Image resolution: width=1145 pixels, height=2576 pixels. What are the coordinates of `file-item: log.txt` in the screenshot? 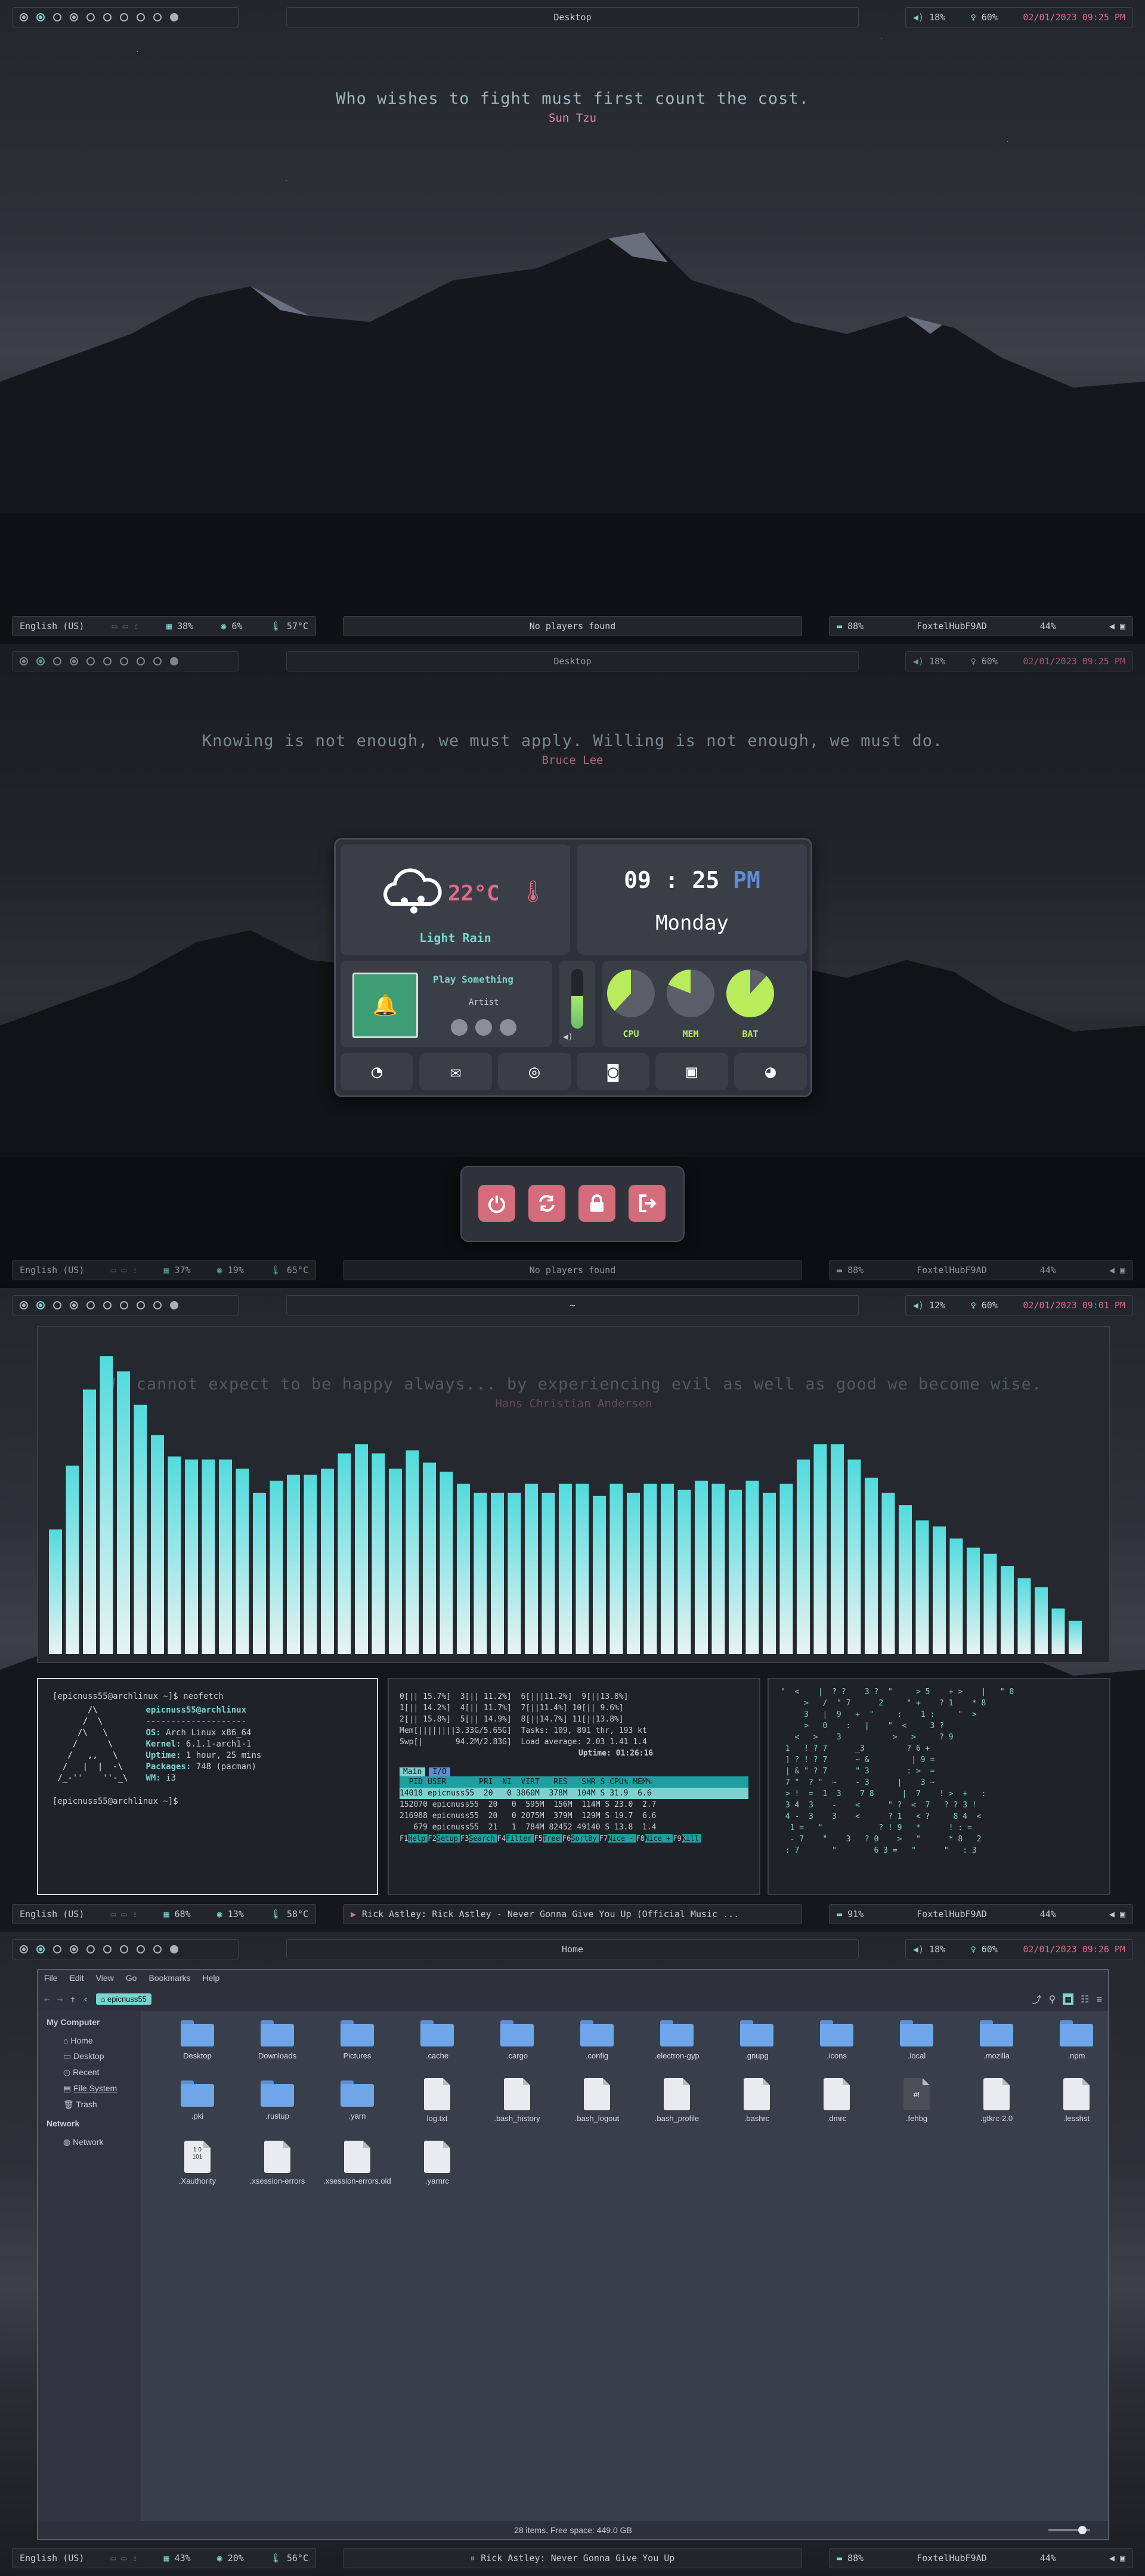 It's located at (437, 2100).